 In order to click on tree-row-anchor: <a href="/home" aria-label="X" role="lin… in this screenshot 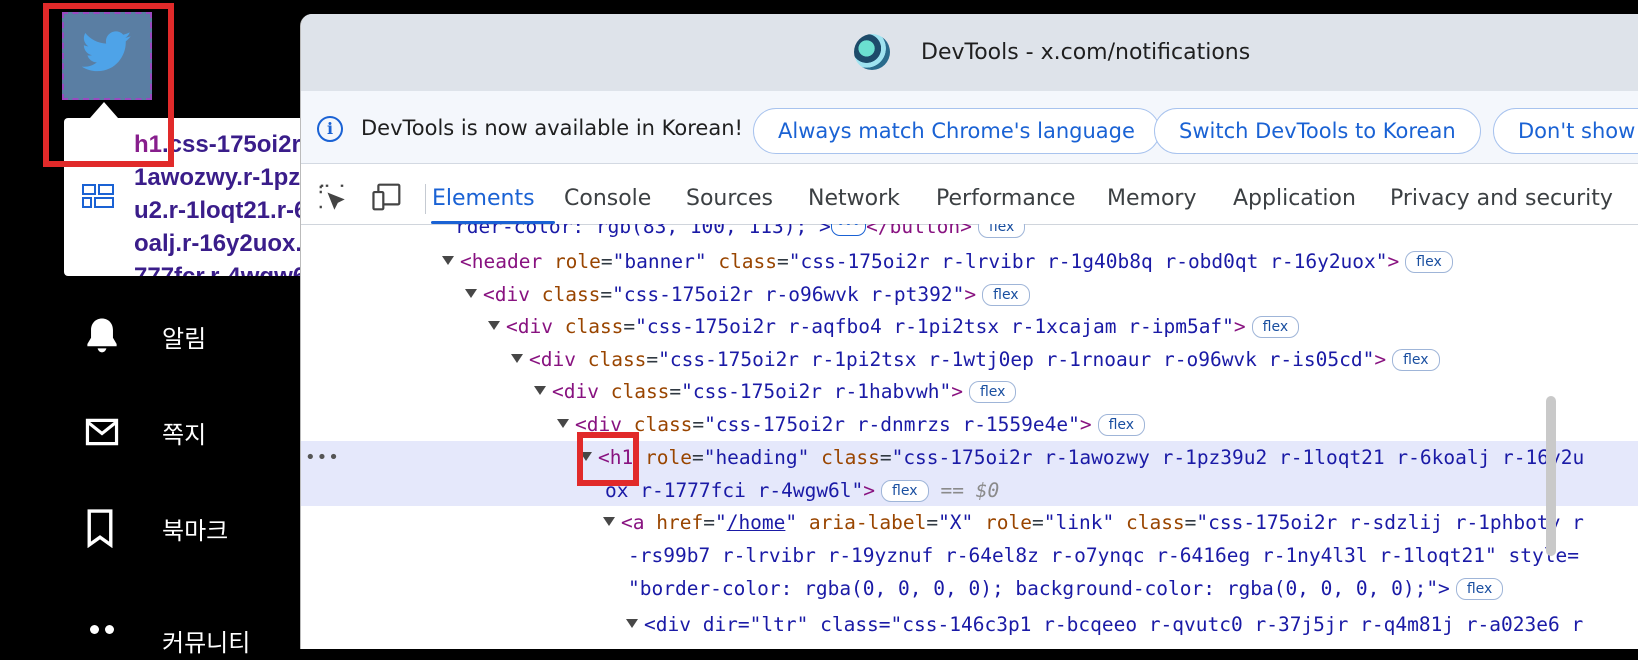, I will do `click(969, 555)`.